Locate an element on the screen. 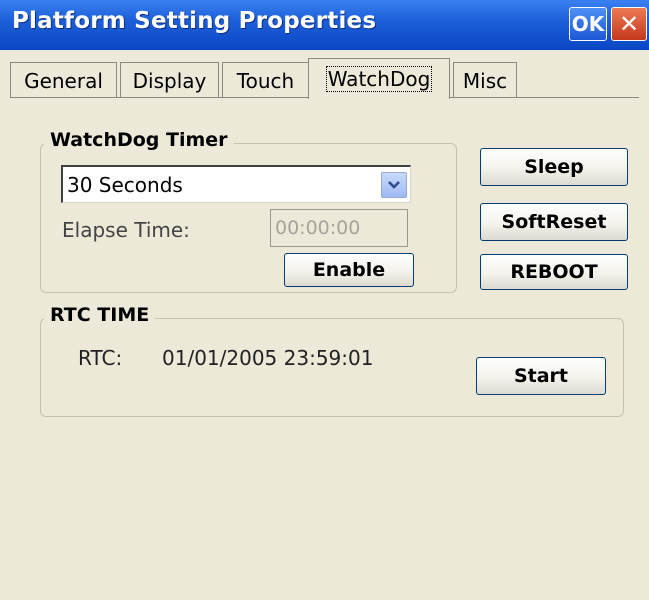  close-icon: ✕ is located at coordinates (629, 24).